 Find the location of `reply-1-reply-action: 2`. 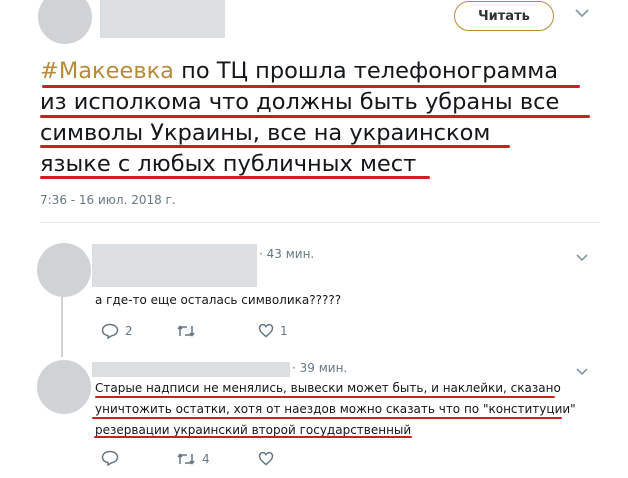

reply-1-reply-action: 2 is located at coordinates (117, 331).